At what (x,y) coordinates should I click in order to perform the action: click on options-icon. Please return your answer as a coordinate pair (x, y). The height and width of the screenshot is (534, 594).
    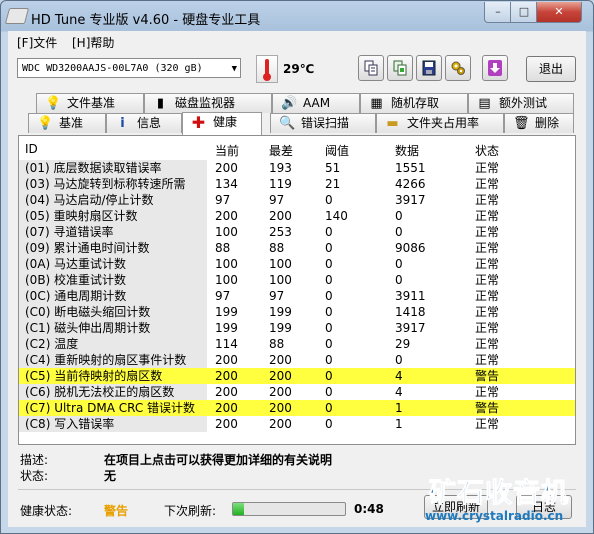
    Looking at the image, I should click on (458, 68).